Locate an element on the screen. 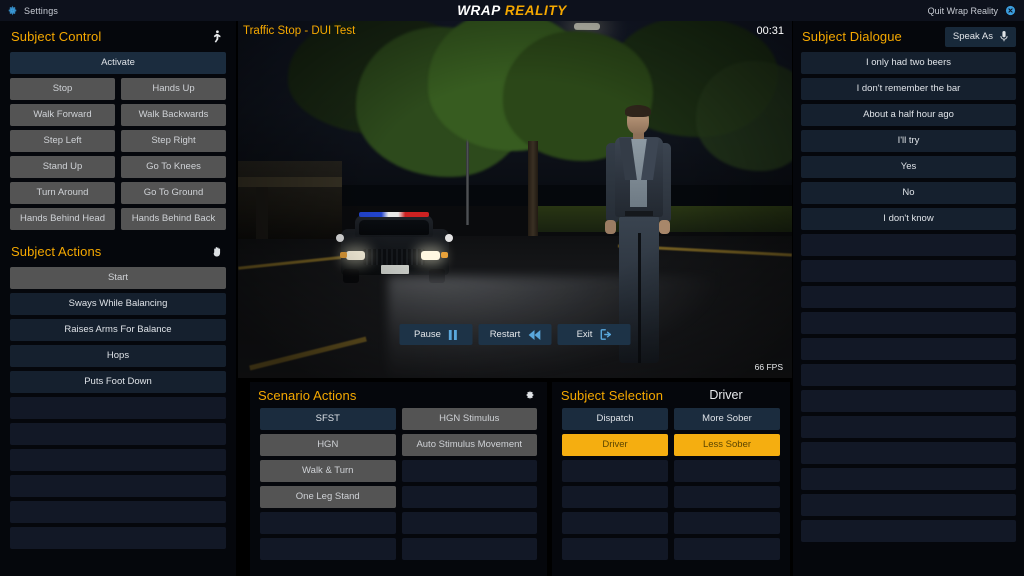  license-plate is located at coordinates (395, 269).